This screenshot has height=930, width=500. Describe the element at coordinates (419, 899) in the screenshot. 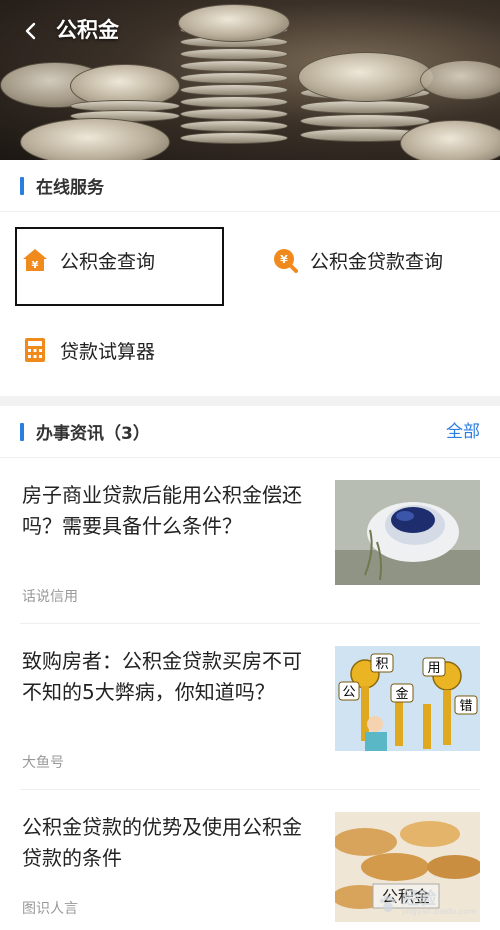

I see `watermark-text: 经验` at that location.